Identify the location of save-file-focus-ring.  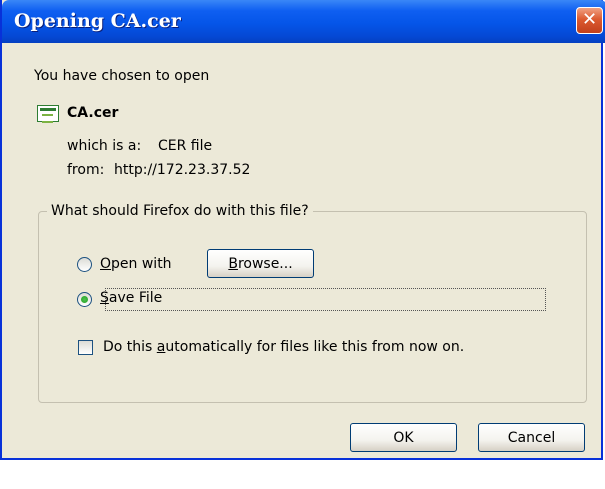
(325, 299).